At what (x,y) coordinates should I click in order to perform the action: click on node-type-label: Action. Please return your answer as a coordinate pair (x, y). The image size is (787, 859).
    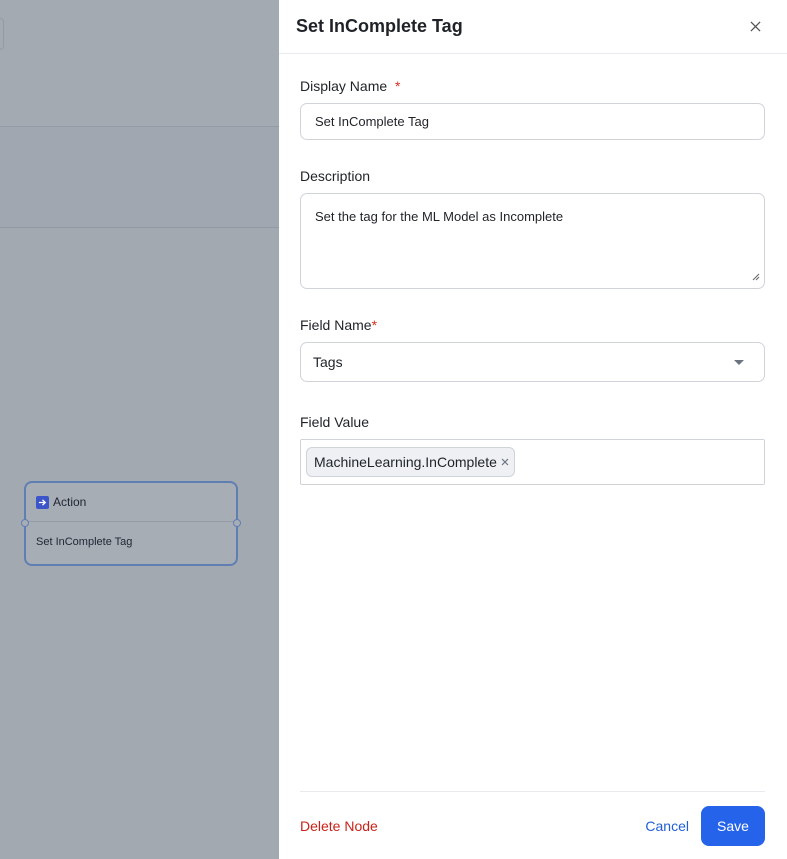
    Looking at the image, I should click on (70, 502).